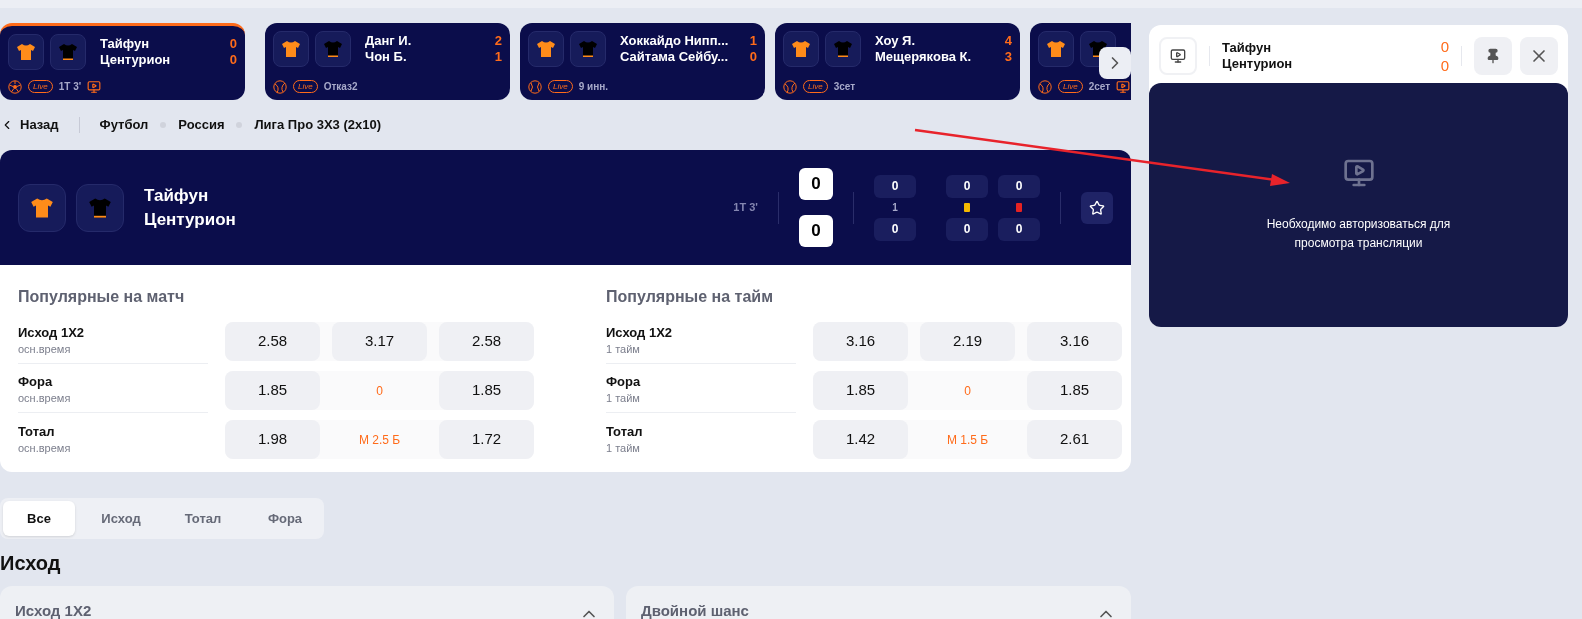 This screenshot has height=619, width=1582. What do you see at coordinates (924, 57) in the screenshot?
I see `team-name: Мещерякова К.` at bounding box center [924, 57].